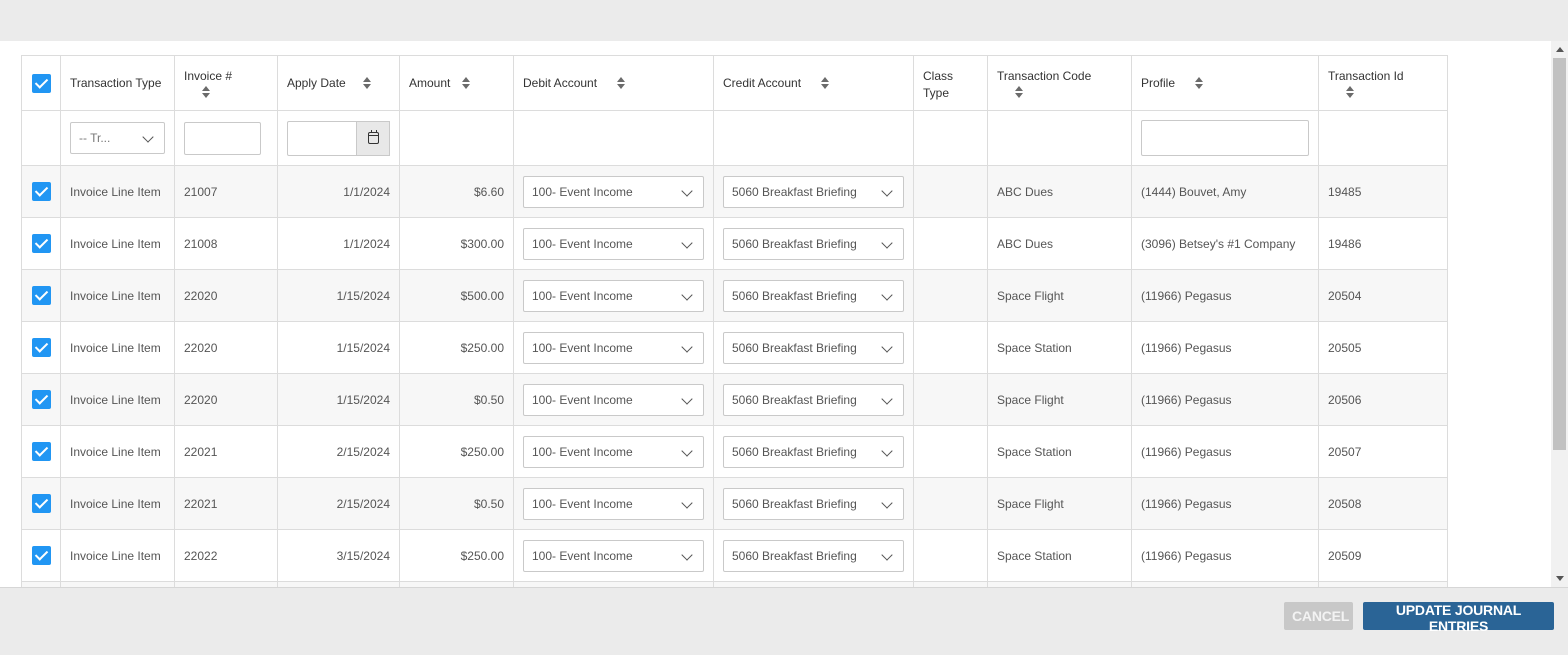 This screenshot has height=655, width=1568. I want to click on cell-transaction-type: Invoice Line Item, so click(117, 451).